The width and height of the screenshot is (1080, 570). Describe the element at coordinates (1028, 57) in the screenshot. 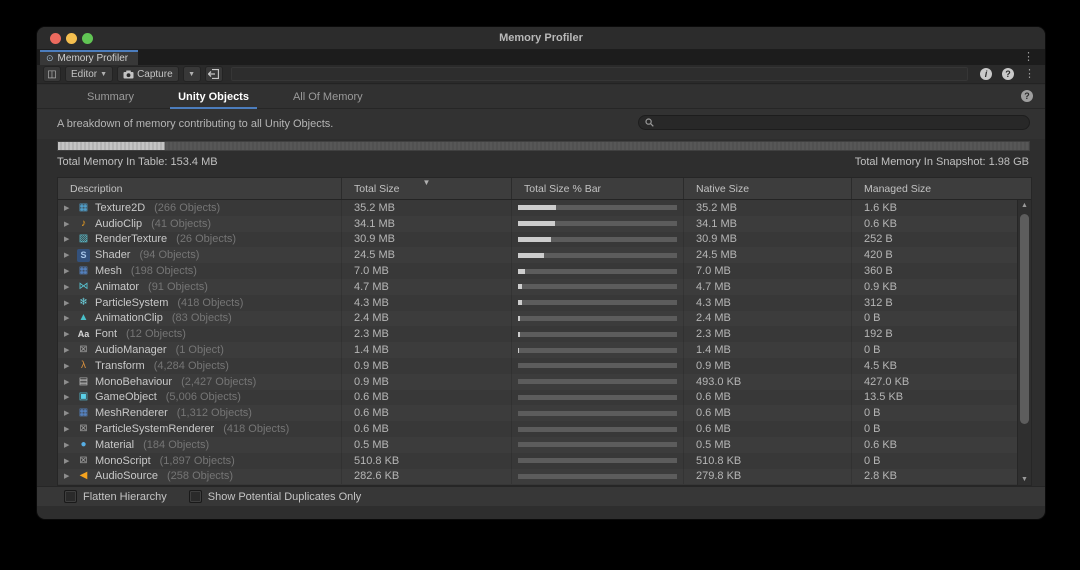

I see `window-menu-icon: ⋮` at that location.